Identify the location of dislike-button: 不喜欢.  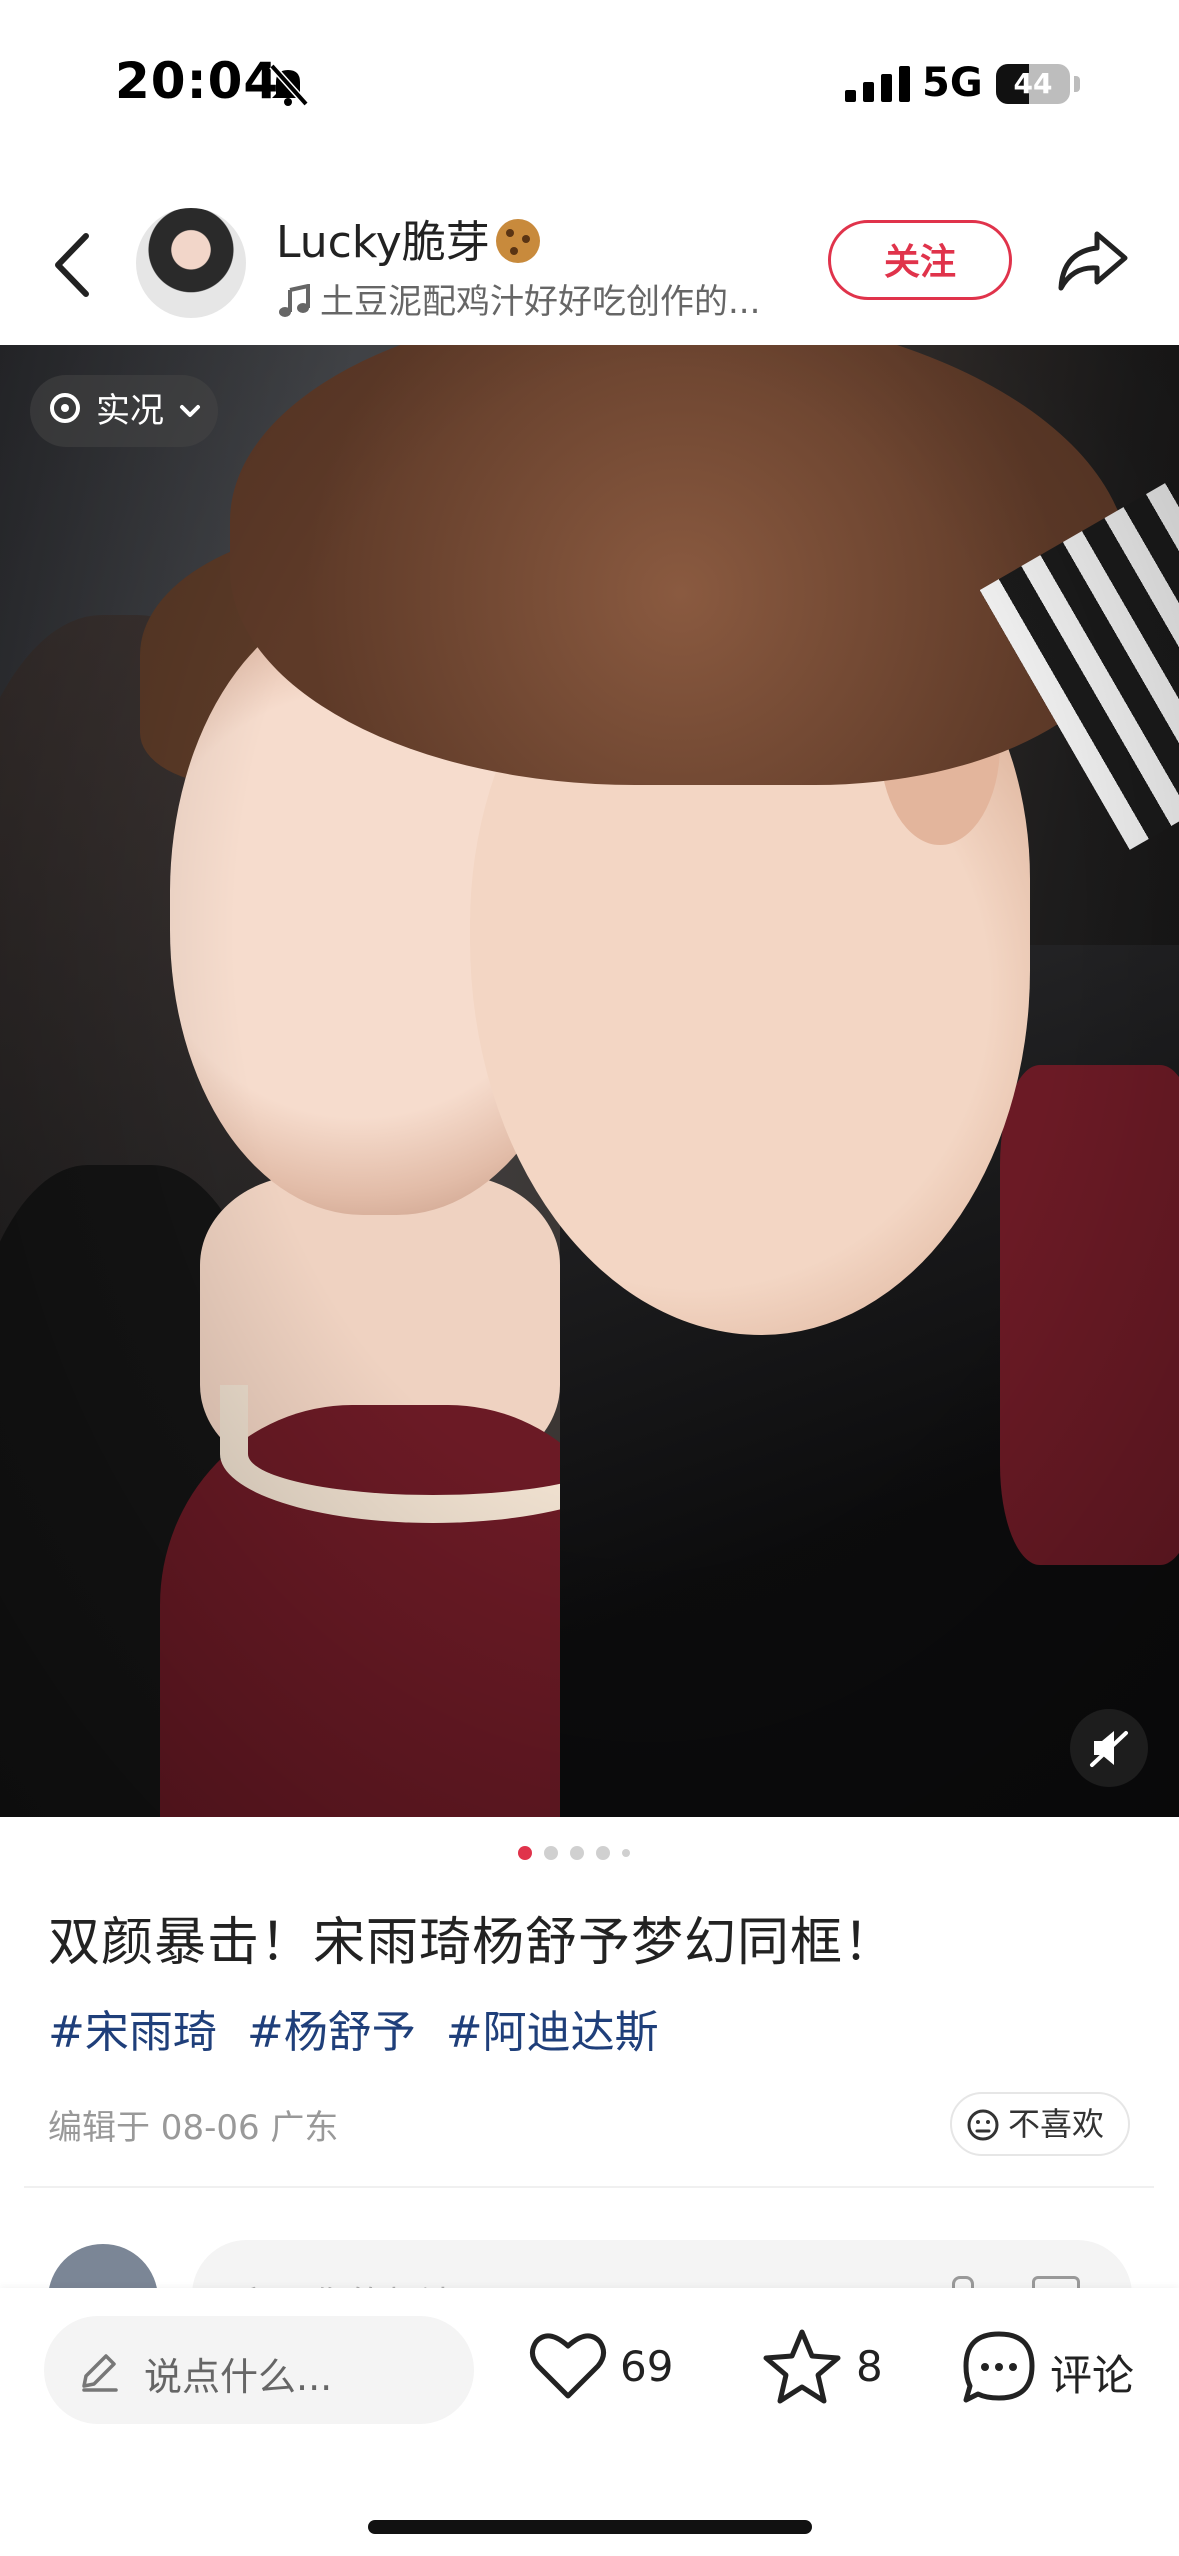
(1040, 2124).